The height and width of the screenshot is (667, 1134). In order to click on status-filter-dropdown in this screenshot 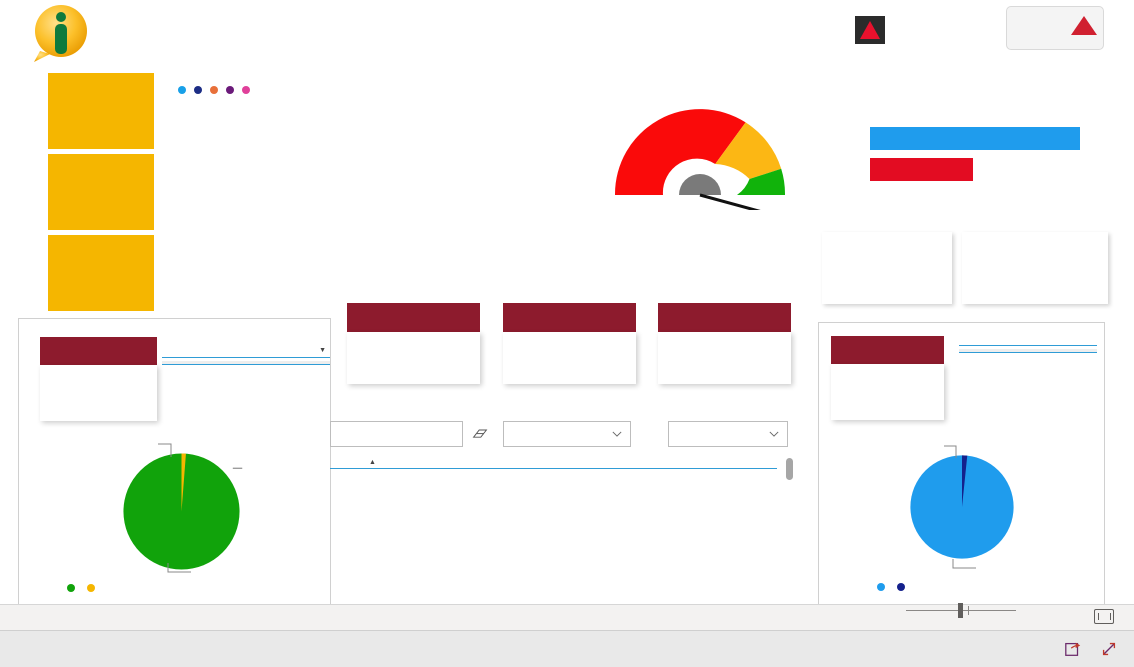, I will do `click(728, 434)`.